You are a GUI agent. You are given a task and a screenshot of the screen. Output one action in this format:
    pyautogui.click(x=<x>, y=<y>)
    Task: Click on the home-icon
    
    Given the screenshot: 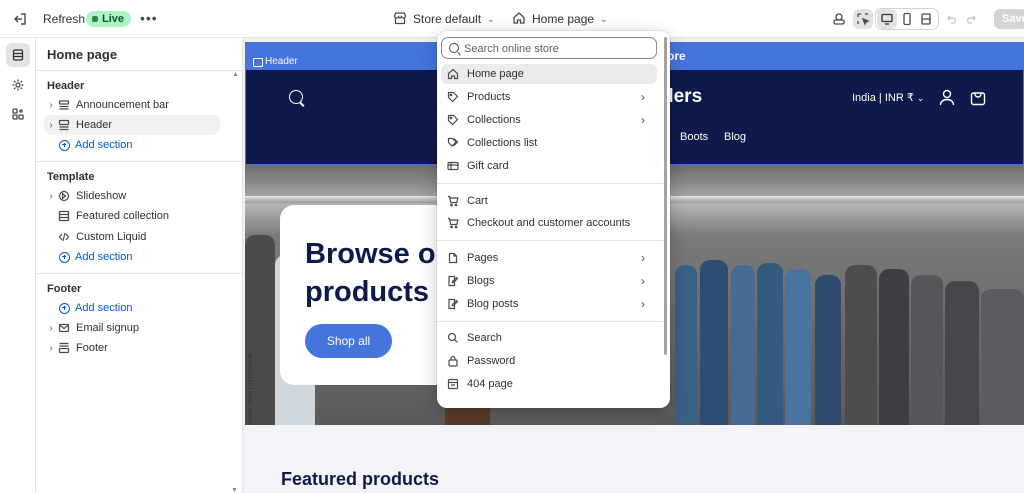 What is the action you would take?
    pyautogui.click(x=519, y=19)
    